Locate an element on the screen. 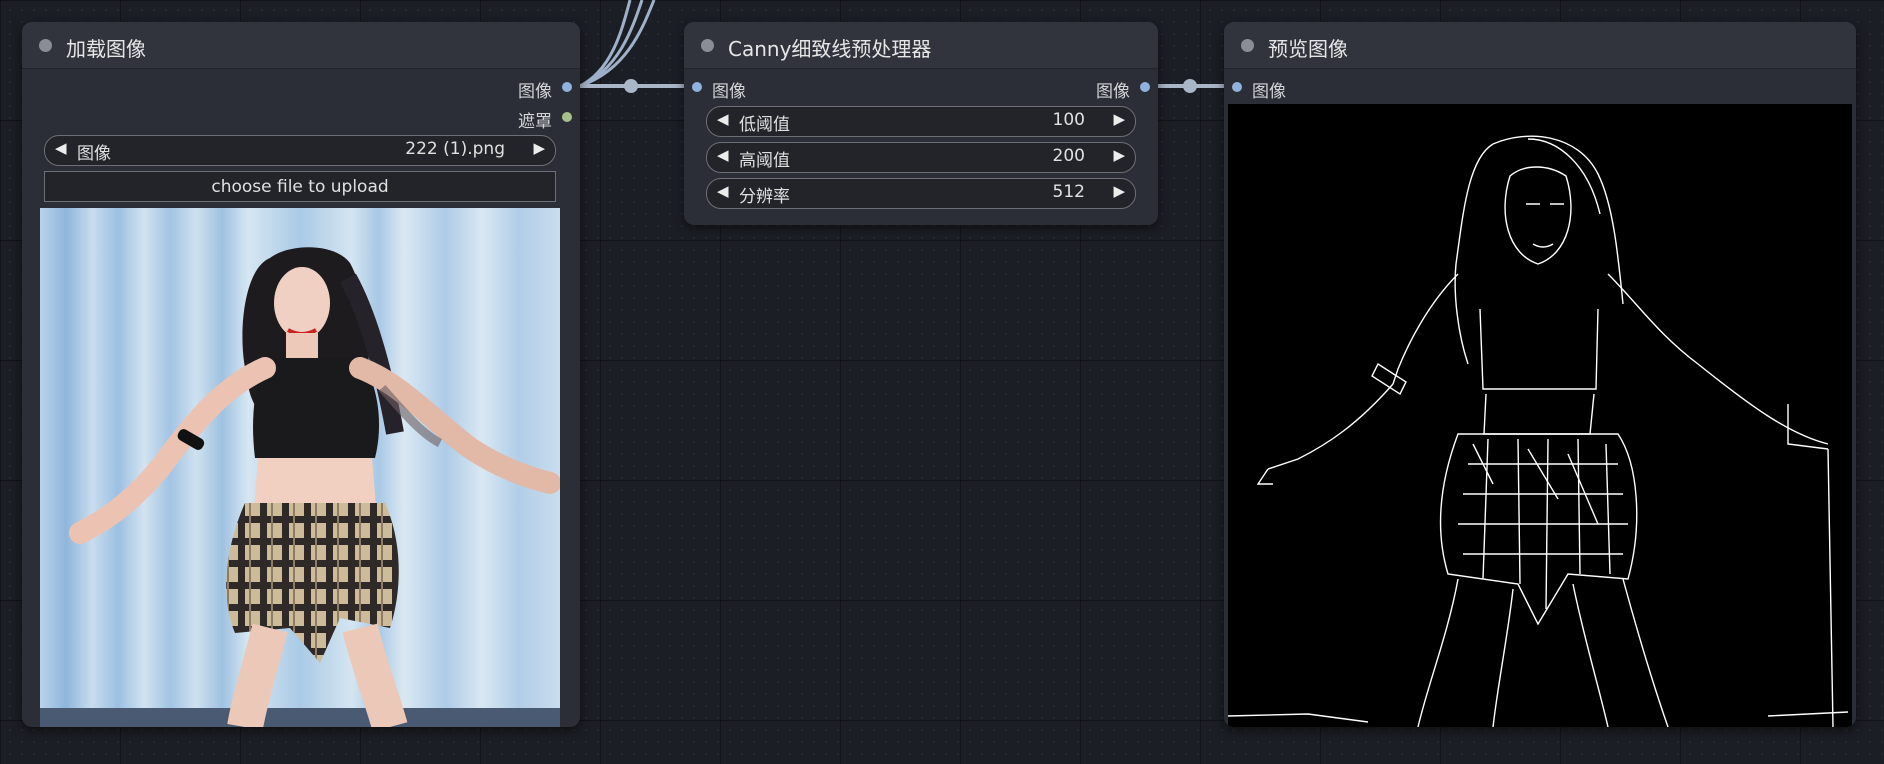 Image resolution: width=1884 pixels, height=764 pixels. output-mask-slot is located at coordinates (567, 117).